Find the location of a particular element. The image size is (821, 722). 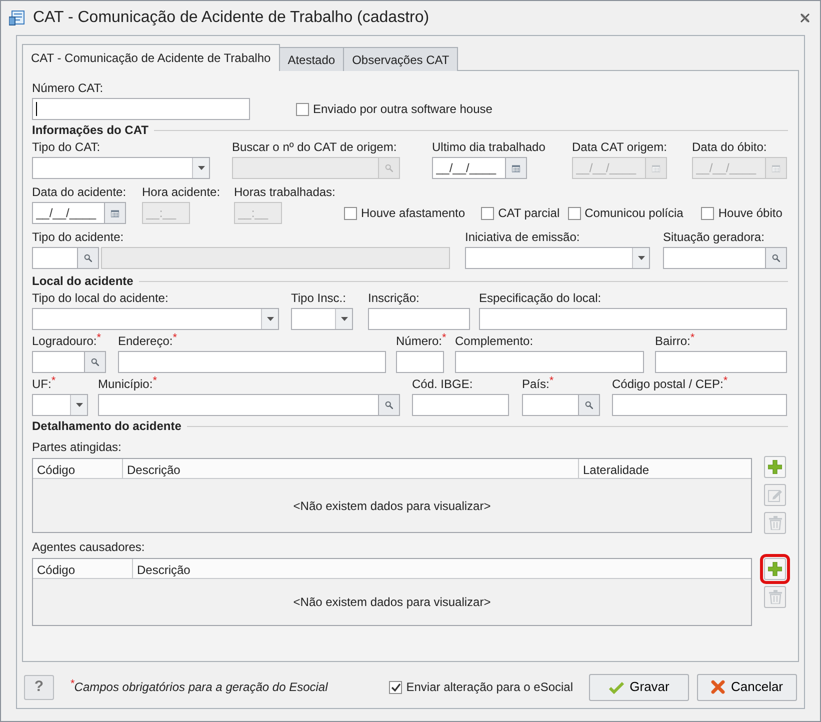

field-label: Ultimo dia trabalhado is located at coordinates (489, 146).